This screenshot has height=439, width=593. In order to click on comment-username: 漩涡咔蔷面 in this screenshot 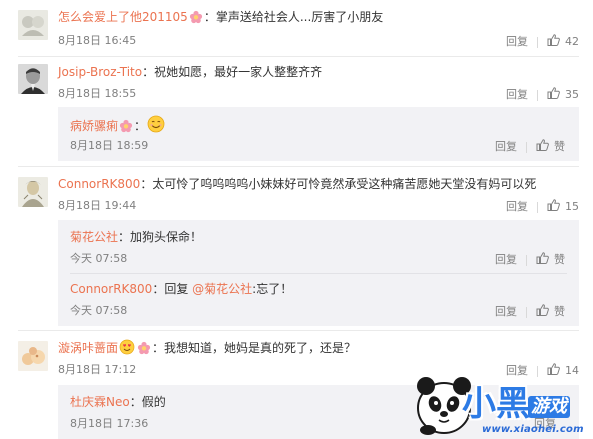, I will do `click(88, 348)`.